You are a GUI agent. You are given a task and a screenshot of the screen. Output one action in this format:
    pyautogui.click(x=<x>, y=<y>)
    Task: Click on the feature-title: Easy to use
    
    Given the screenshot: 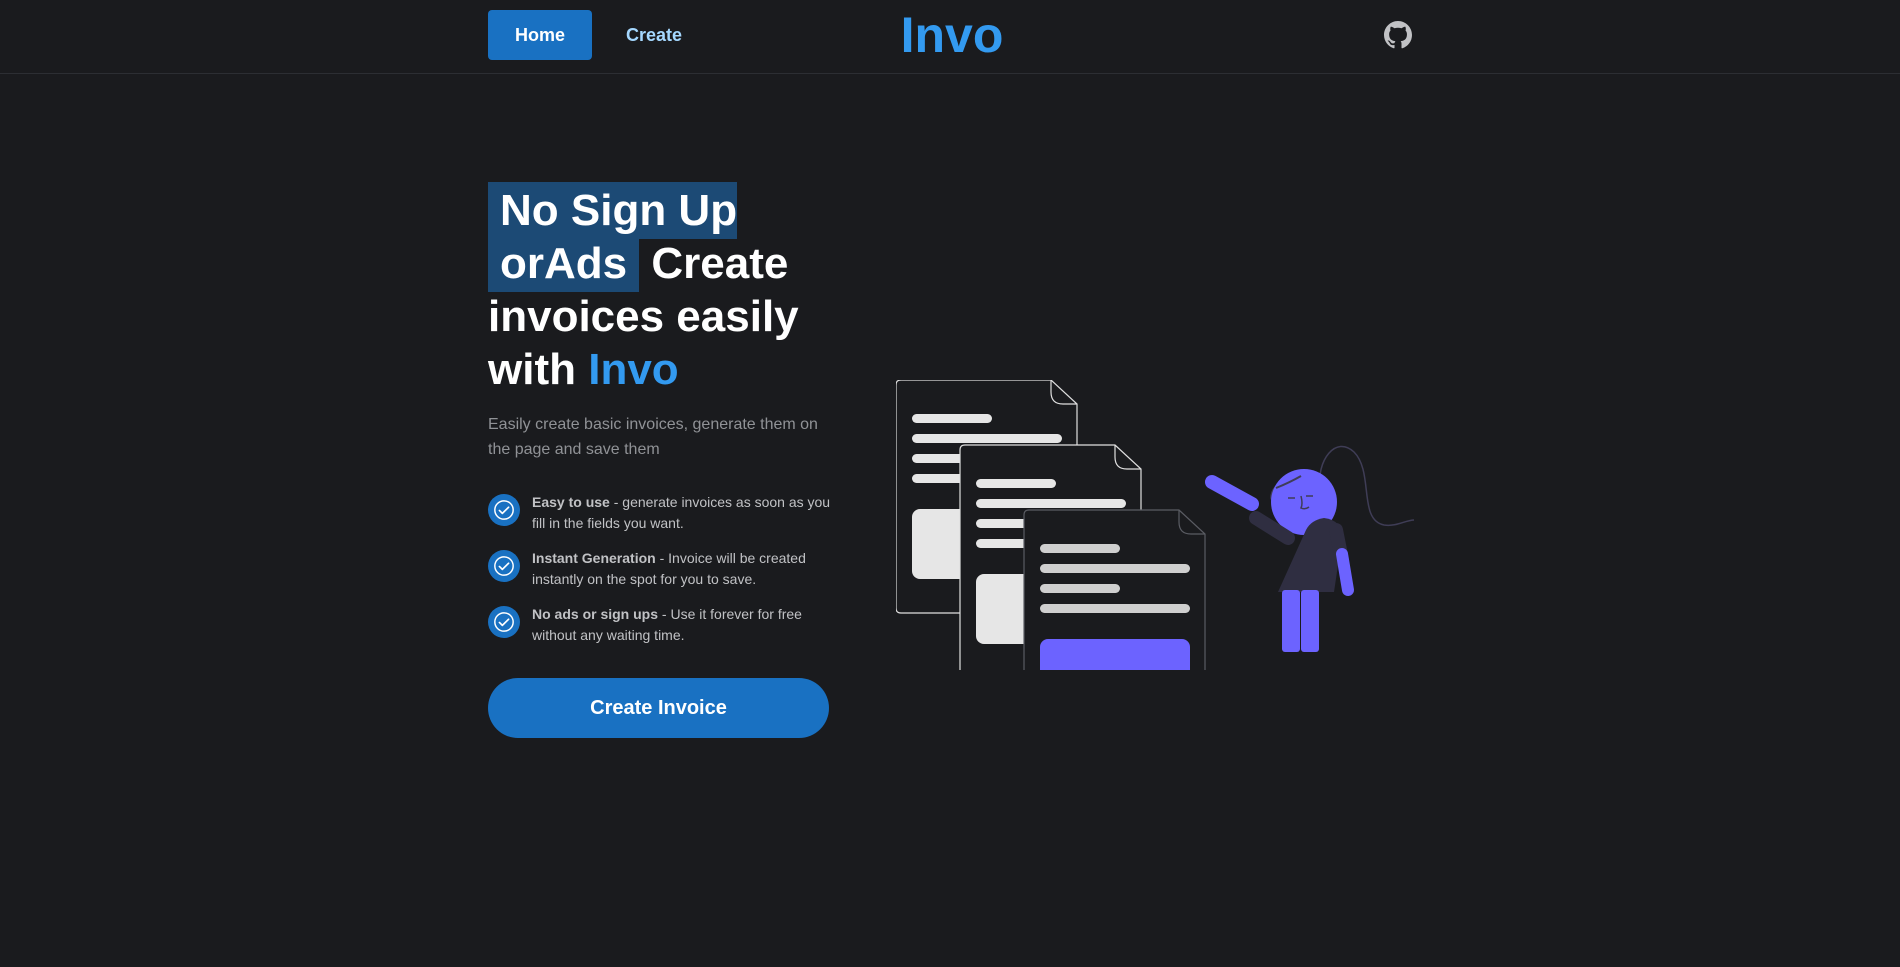 What is the action you would take?
    pyautogui.click(x=571, y=502)
    